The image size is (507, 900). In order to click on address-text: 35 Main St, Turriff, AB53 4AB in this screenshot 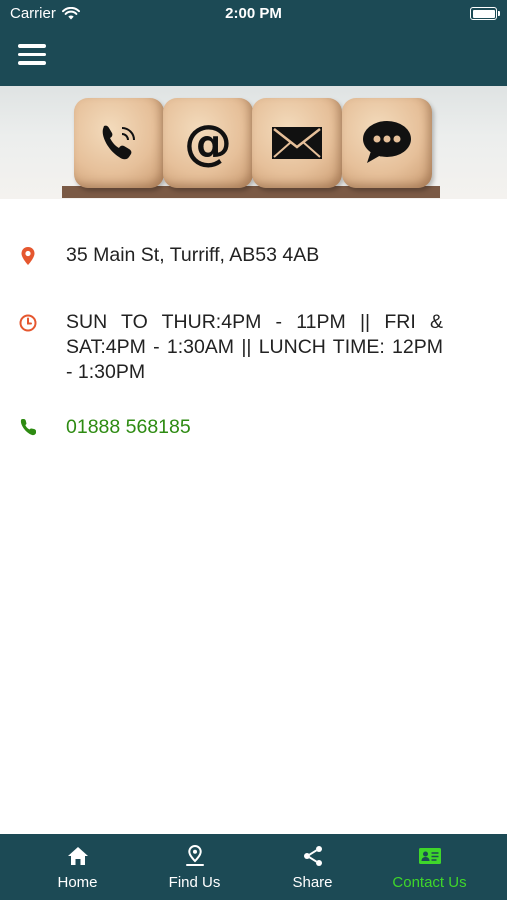, I will do `click(193, 255)`.